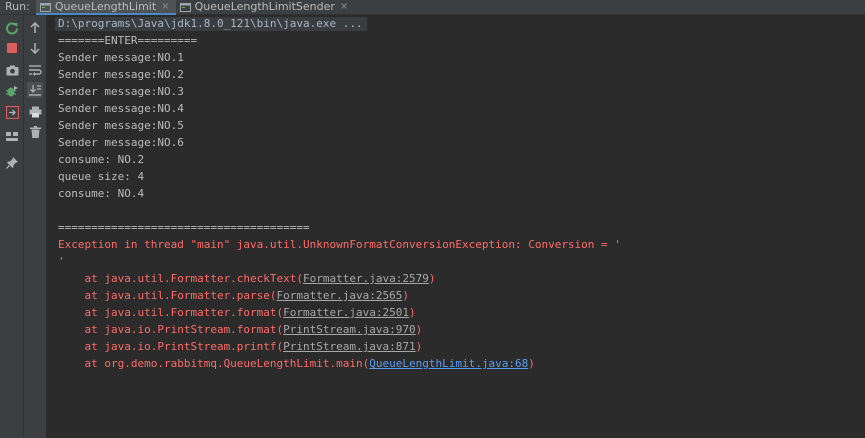 The height and width of the screenshot is (438, 865). What do you see at coordinates (12, 91) in the screenshot?
I see `debug-bug-icon` at bounding box center [12, 91].